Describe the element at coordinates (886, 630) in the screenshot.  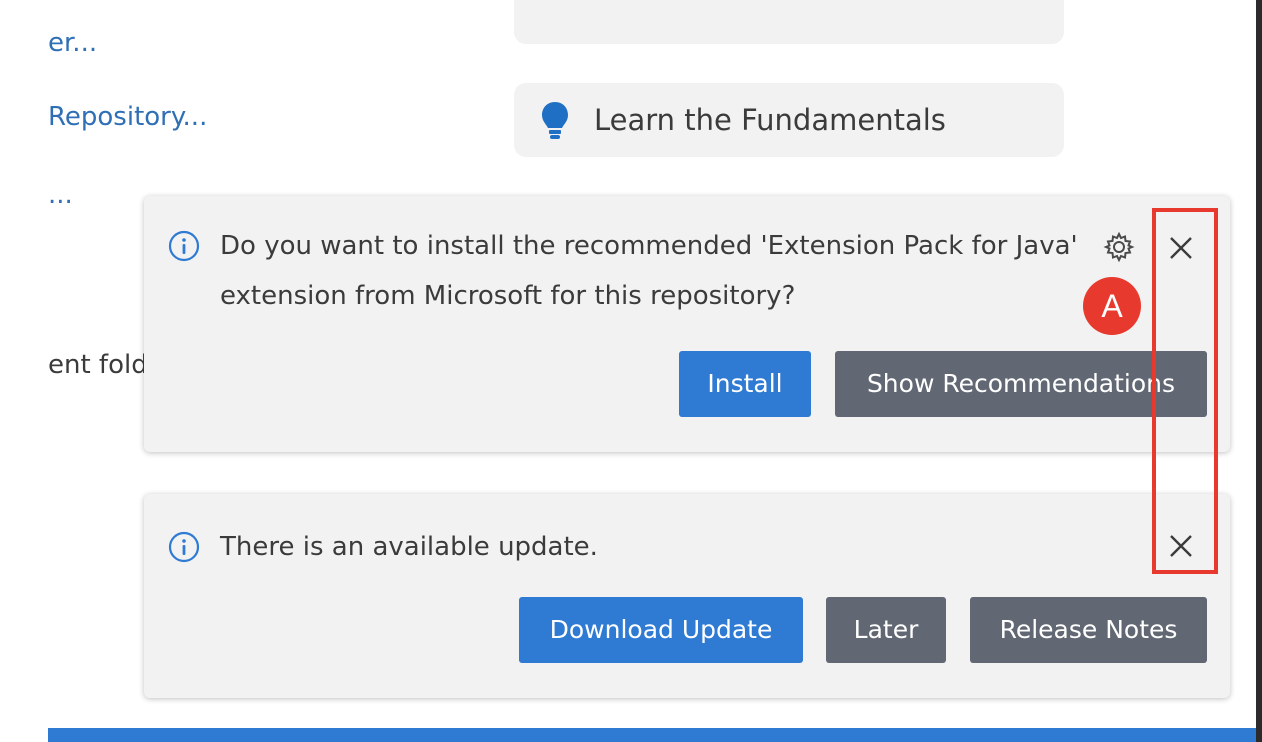
I see `later-button: Later` at that location.